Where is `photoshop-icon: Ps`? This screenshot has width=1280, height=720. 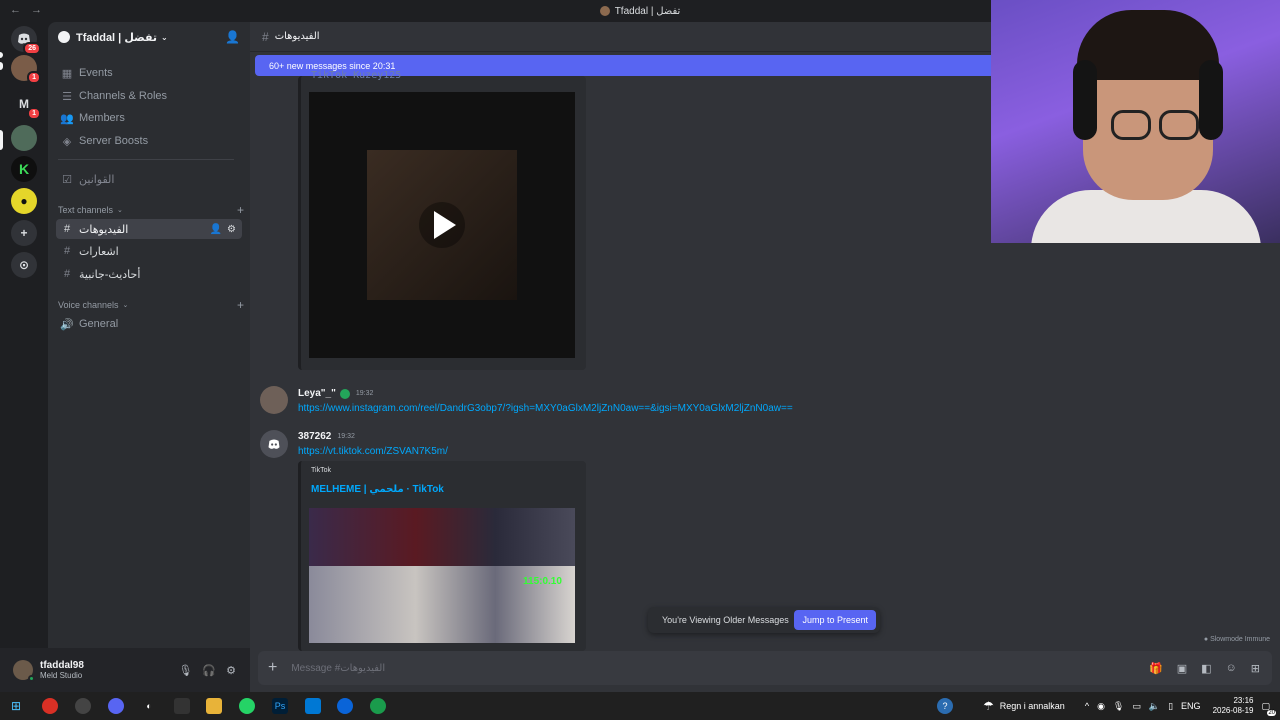
photoshop-icon: Ps is located at coordinates (280, 706).